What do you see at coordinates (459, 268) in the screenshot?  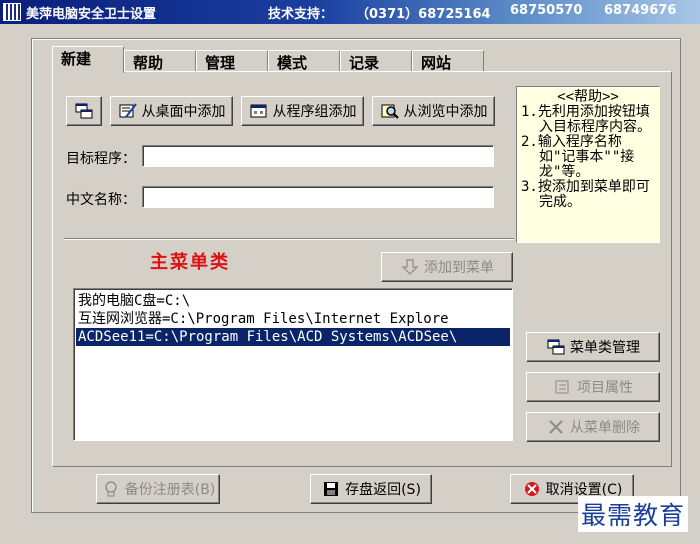 I see `add-to-menu-label: 添加到菜单` at bounding box center [459, 268].